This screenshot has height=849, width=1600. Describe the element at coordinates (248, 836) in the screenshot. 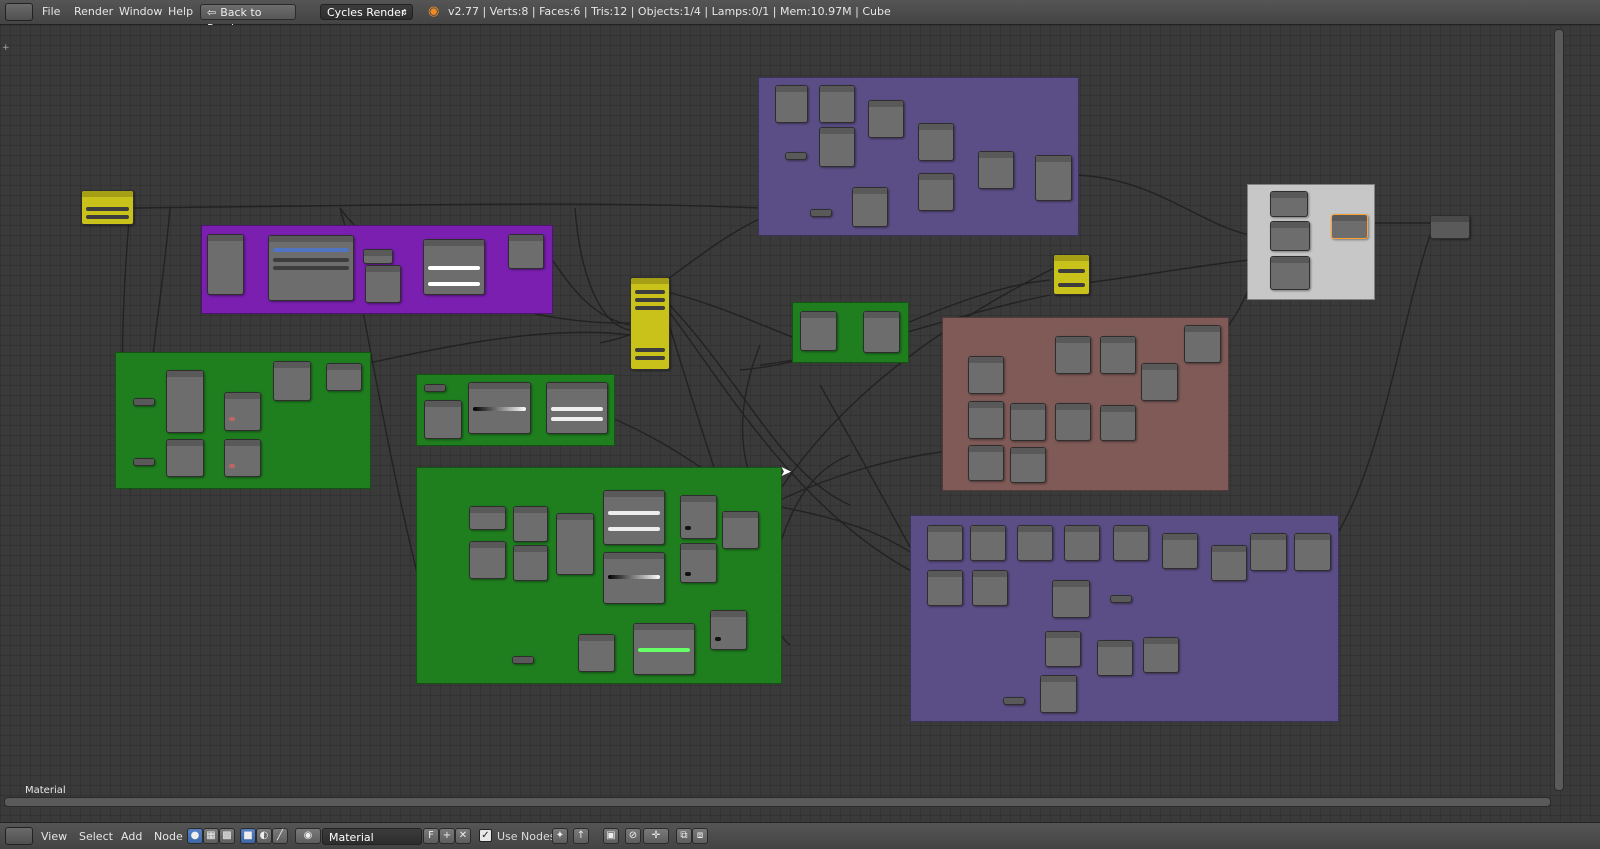

I see `object-shader-icon: ■` at that location.